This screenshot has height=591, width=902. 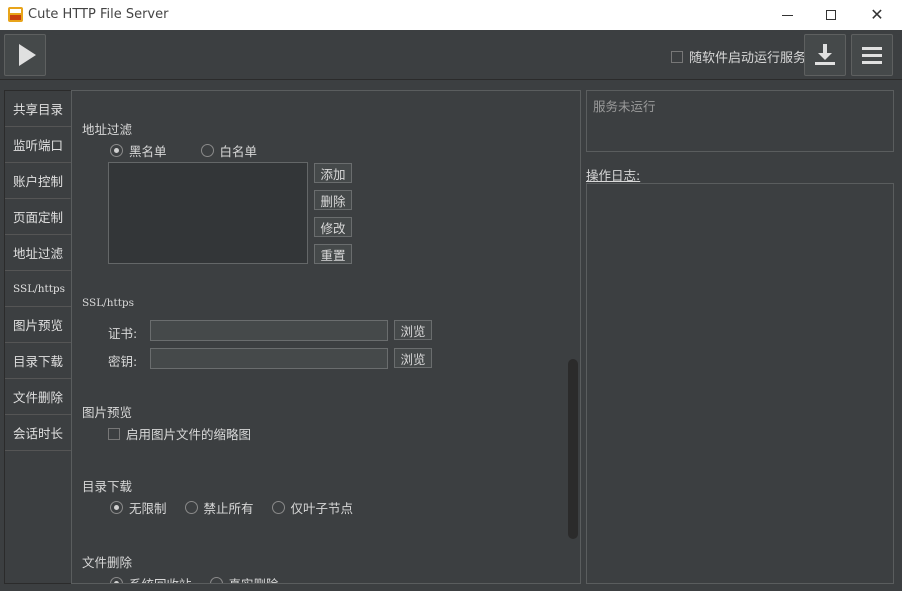 I want to click on autostart-checkbox-box, so click(x=677, y=56).